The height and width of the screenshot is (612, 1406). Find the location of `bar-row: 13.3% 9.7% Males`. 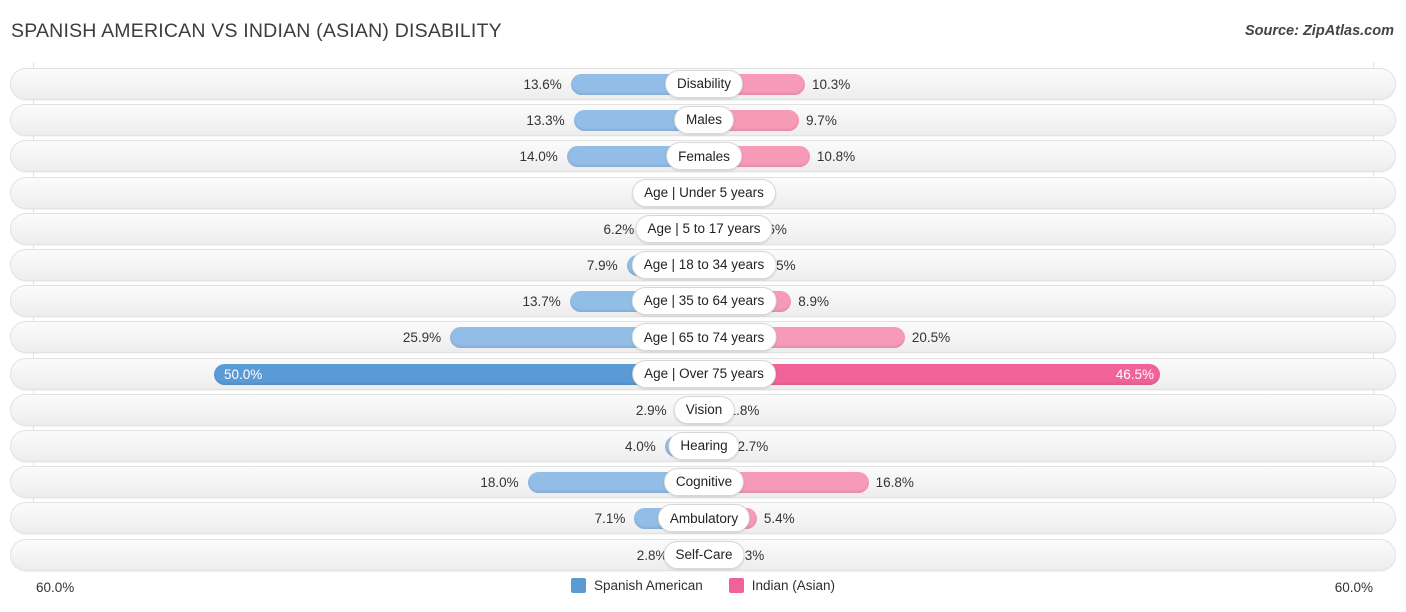

bar-row: 13.3% 9.7% Males is located at coordinates (703, 120).